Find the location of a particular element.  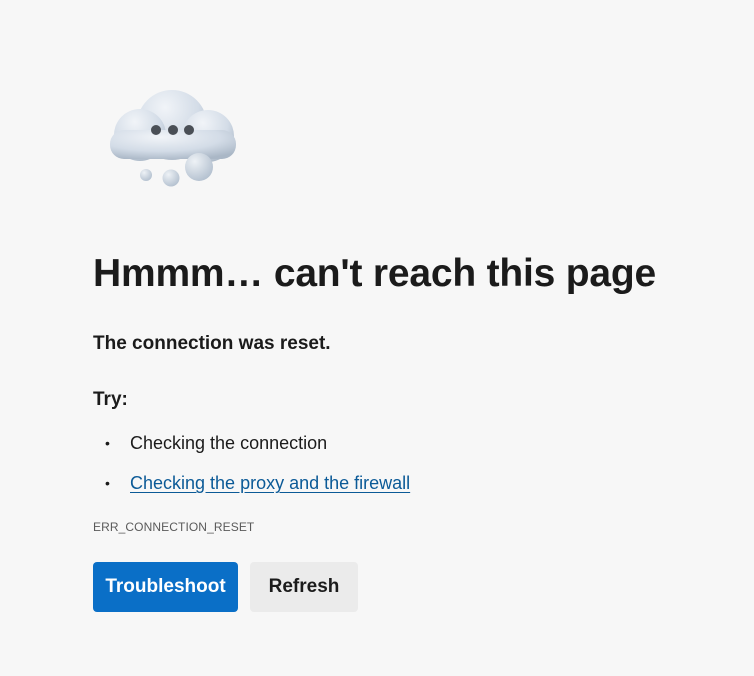

refresh-button: Refresh is located at coordinates (304, 587).